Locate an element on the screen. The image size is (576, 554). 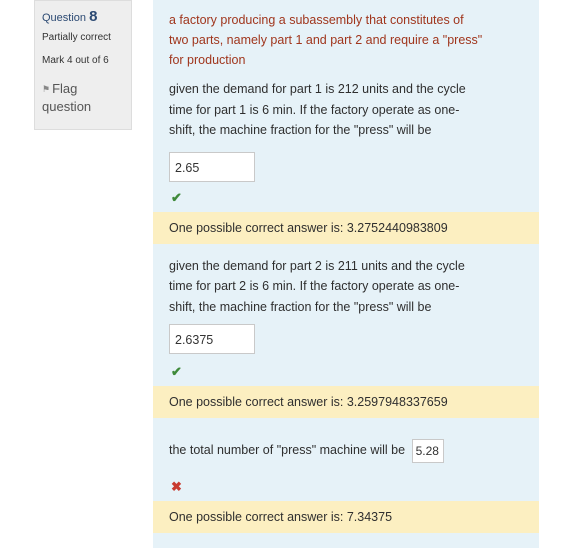
flag-label-line1: Flag is located at coordinates (65, 88).